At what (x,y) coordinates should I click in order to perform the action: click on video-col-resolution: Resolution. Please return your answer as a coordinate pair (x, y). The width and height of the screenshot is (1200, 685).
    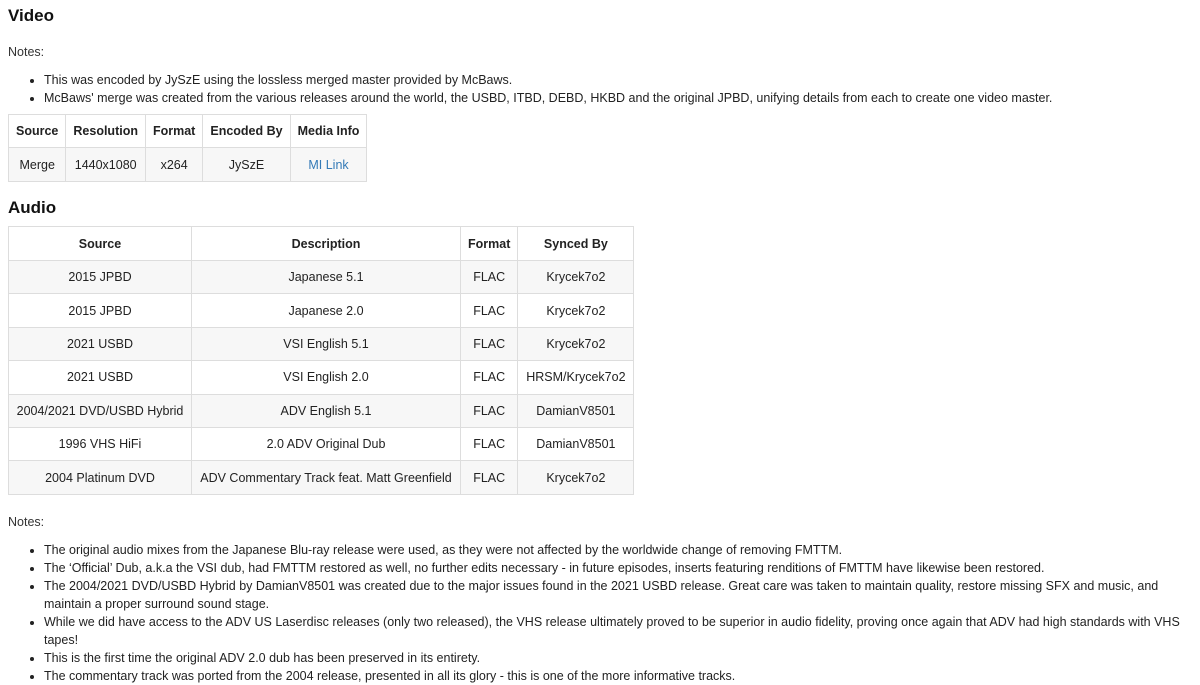
    Looking at the image, I should click on (105, 131).